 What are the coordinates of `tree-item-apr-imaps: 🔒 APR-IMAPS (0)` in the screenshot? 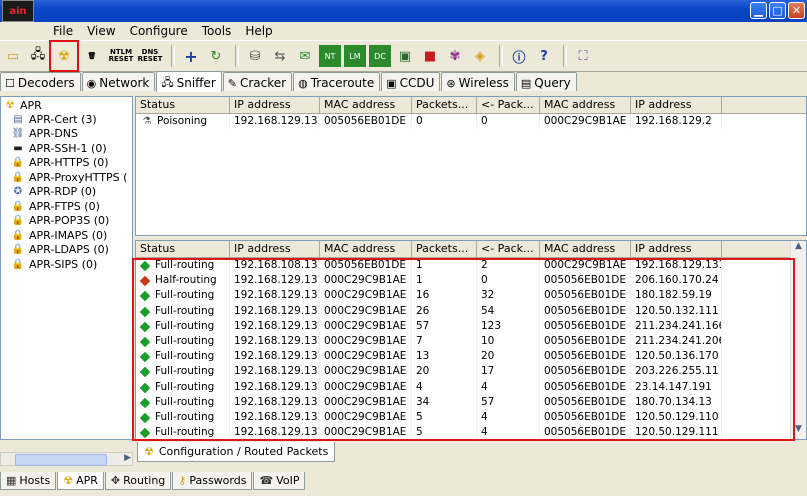 It's located at (66, 235).